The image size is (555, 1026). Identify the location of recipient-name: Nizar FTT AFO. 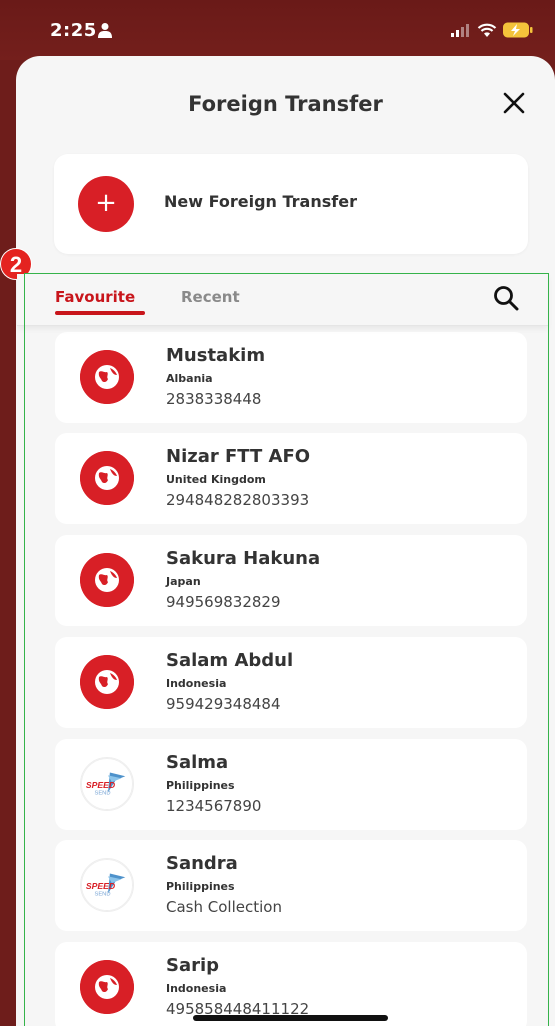
(238, 456).